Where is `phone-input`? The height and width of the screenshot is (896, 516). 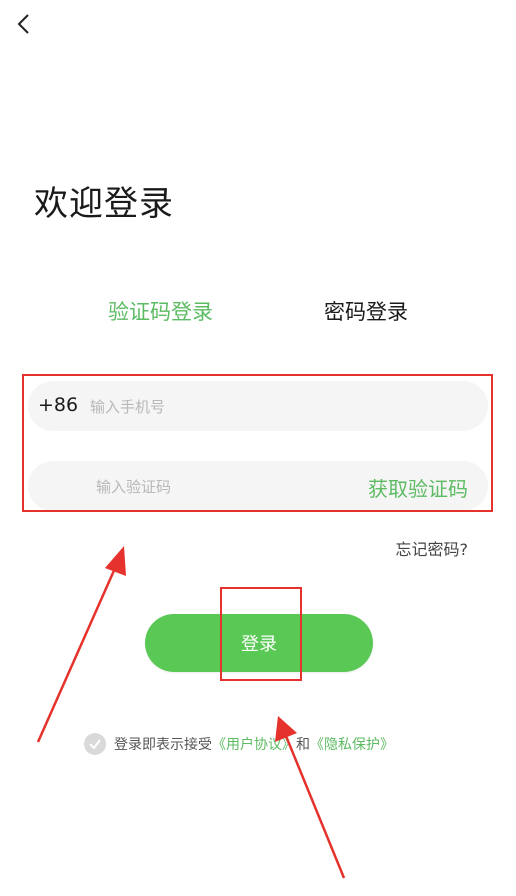
phone-input is located at coordinates (240, 407).